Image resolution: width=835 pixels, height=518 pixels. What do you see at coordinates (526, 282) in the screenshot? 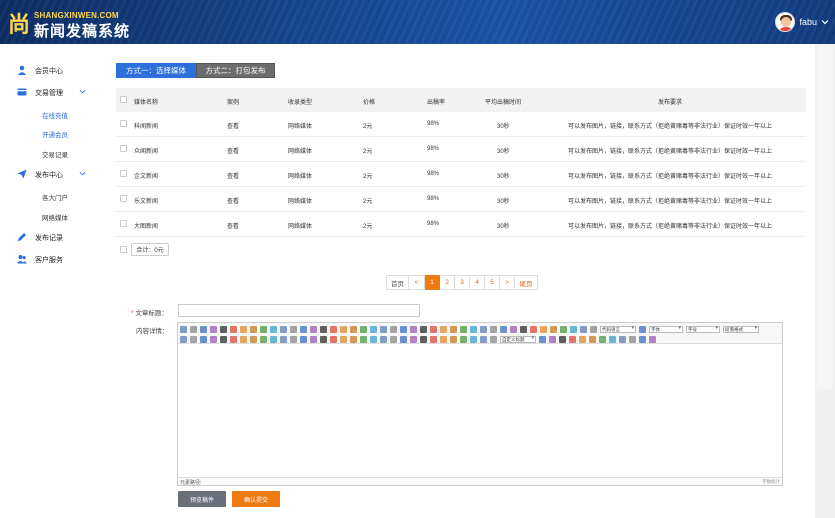
I see `page-last: 尾页` at bounding box center [526, 282].